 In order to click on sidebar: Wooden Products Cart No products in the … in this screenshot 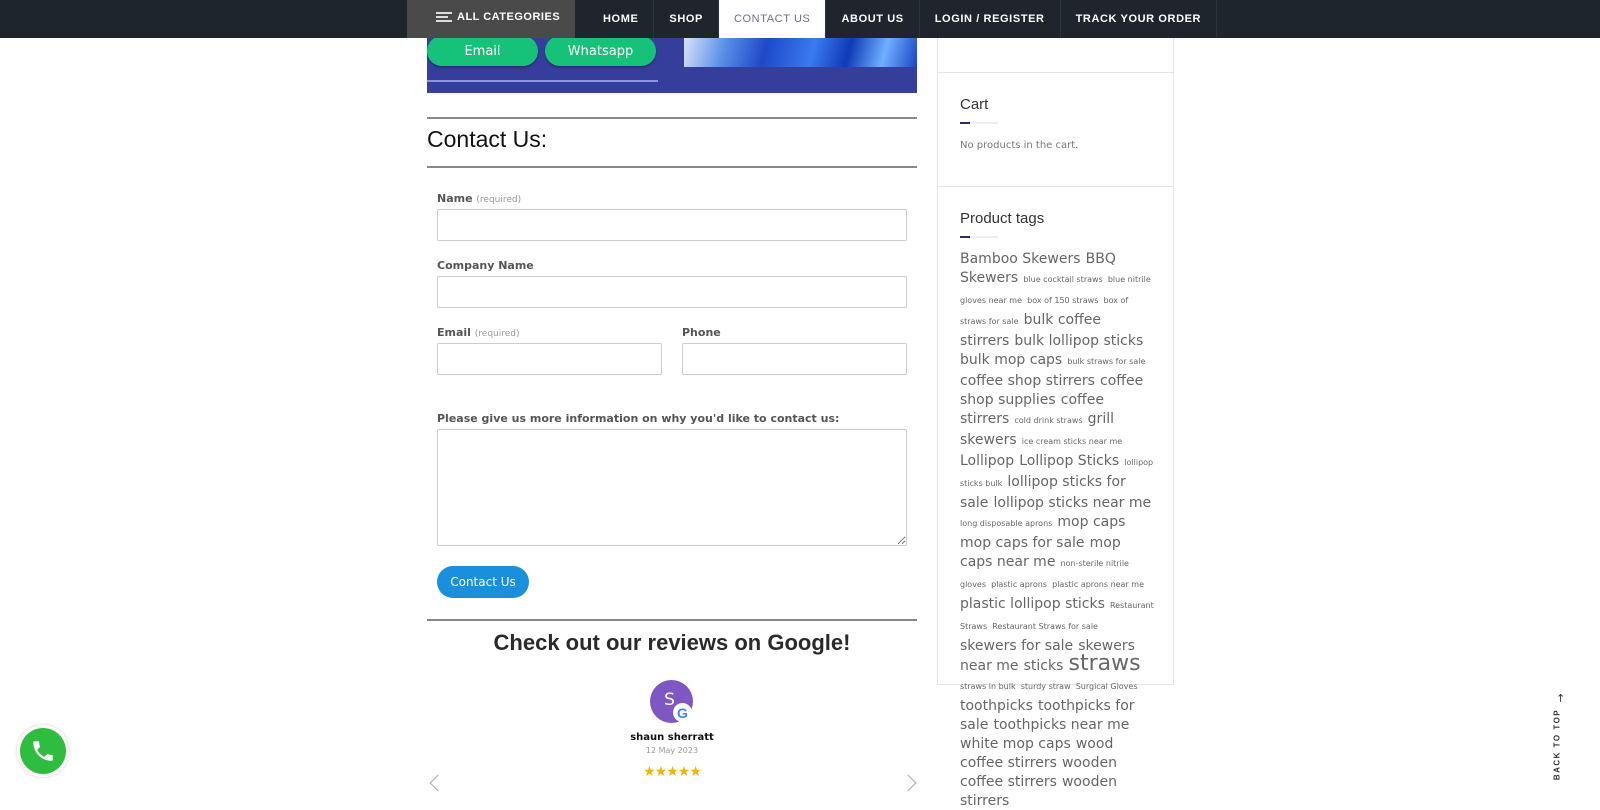, I will do `click(1055, 404)`.